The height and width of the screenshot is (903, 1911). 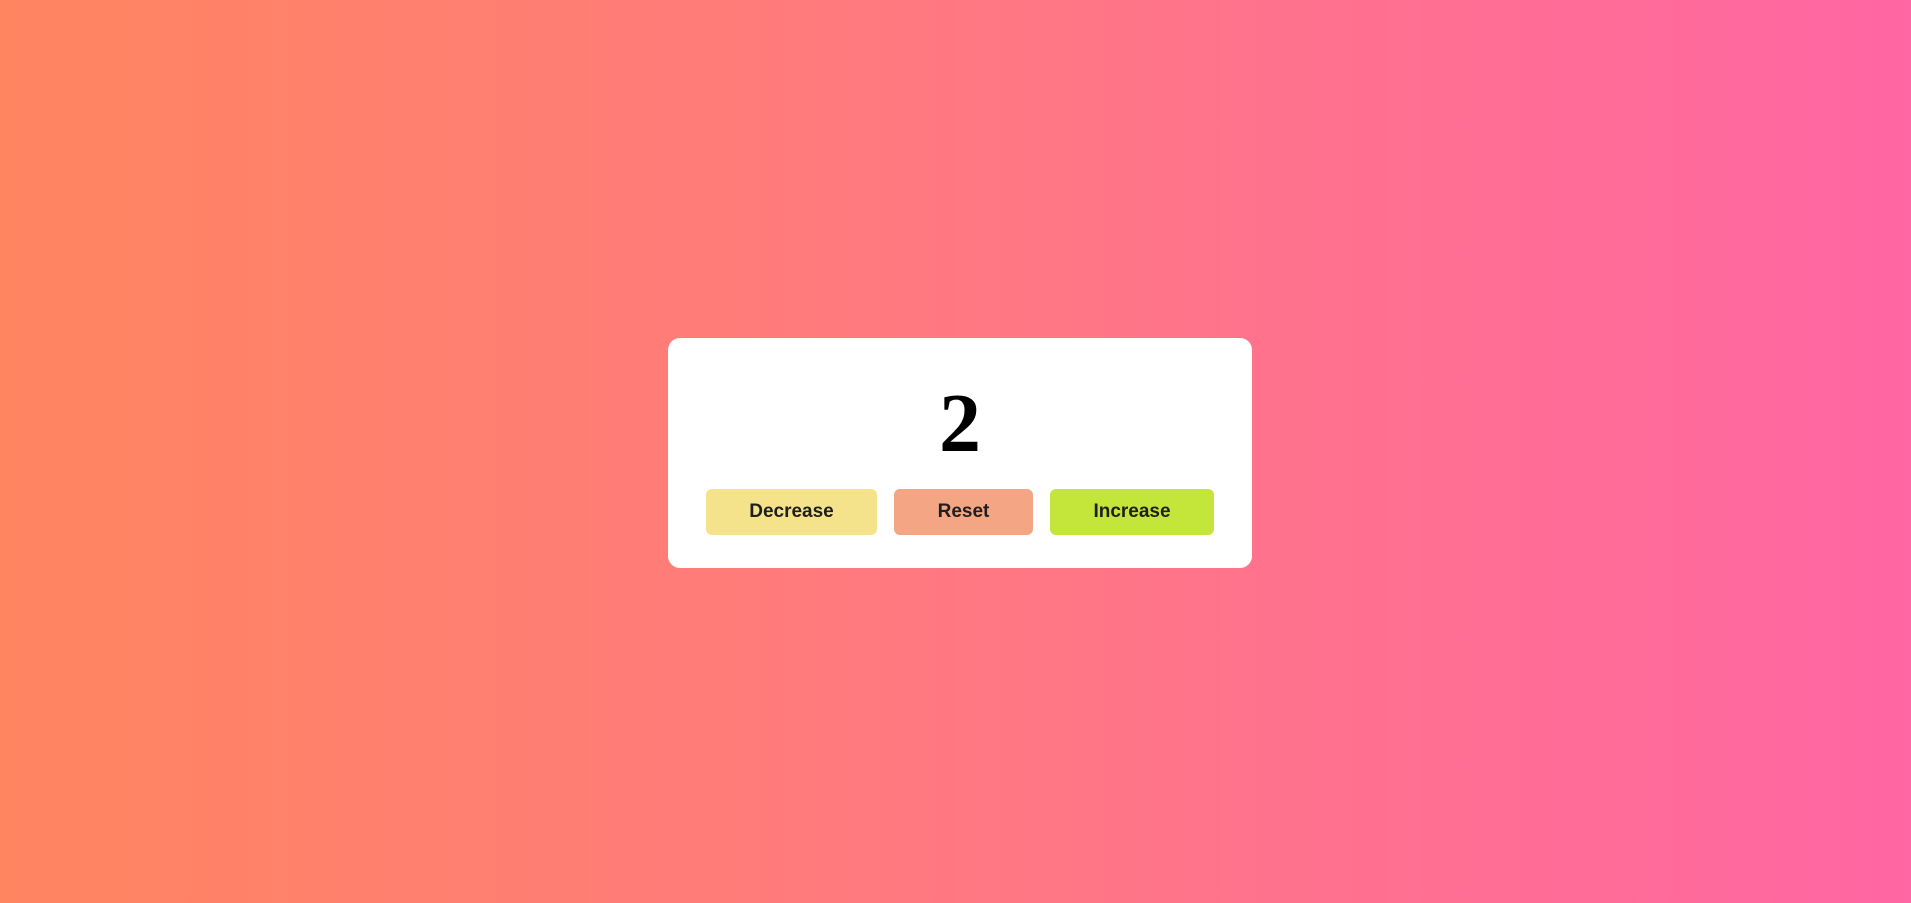 I want to click on counter-value: 2, so click(x=960, y=423).